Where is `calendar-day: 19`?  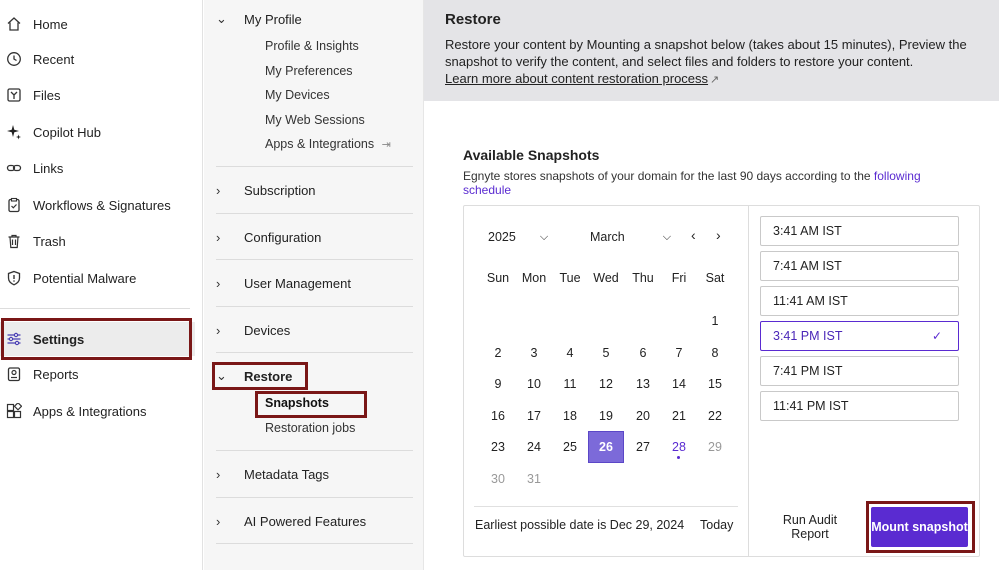
calendar-day: 19 is located at coordinates (606, 416).